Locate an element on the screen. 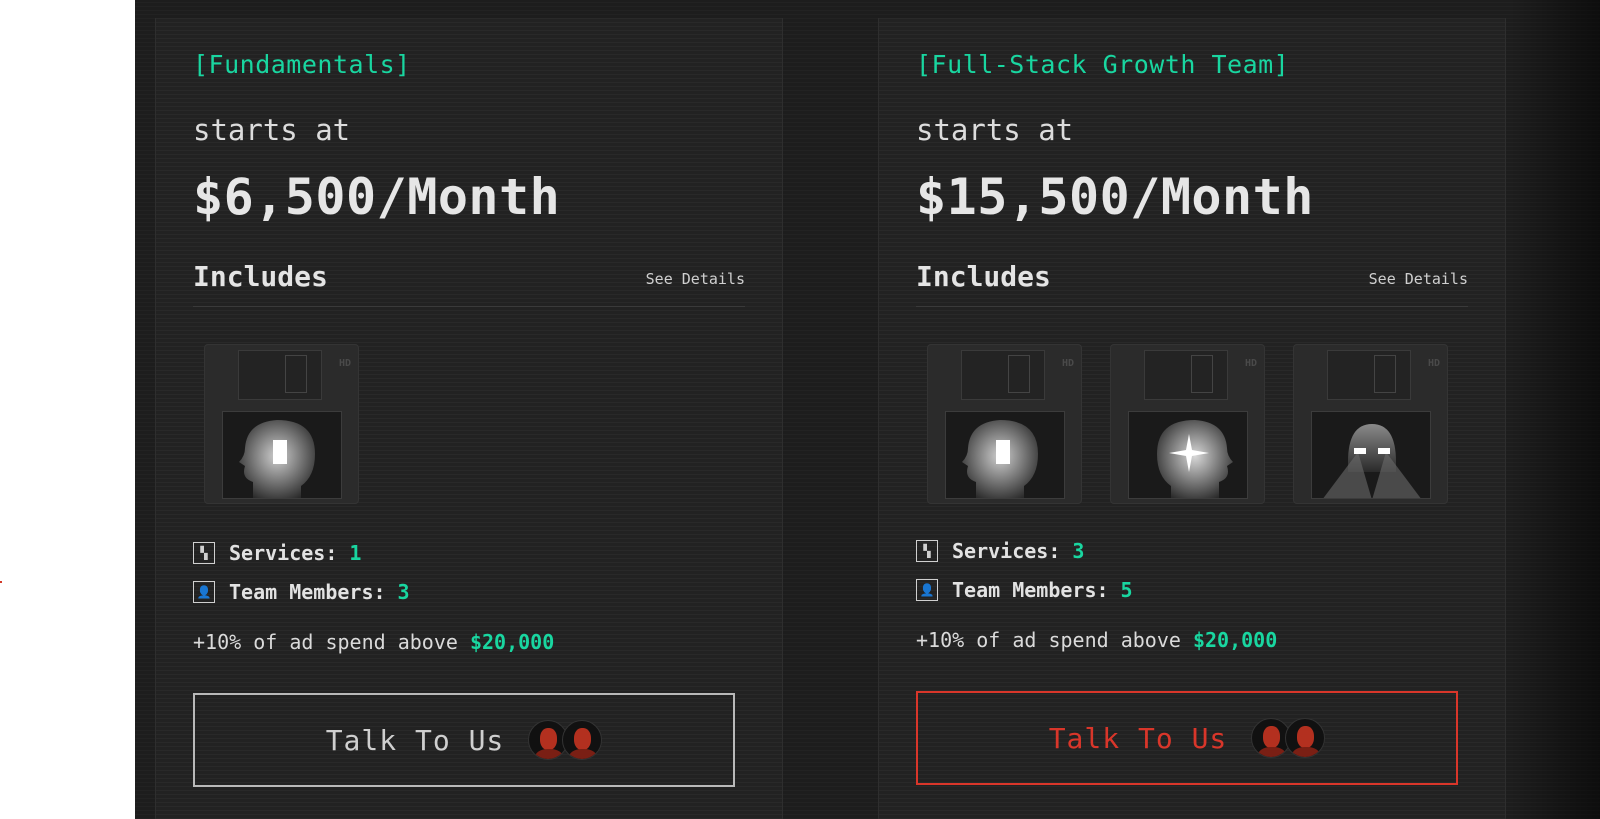 This screenshot has width=1600, height=819. floppy-disk-star-icon: HD is located at coordinates (1187, 424).